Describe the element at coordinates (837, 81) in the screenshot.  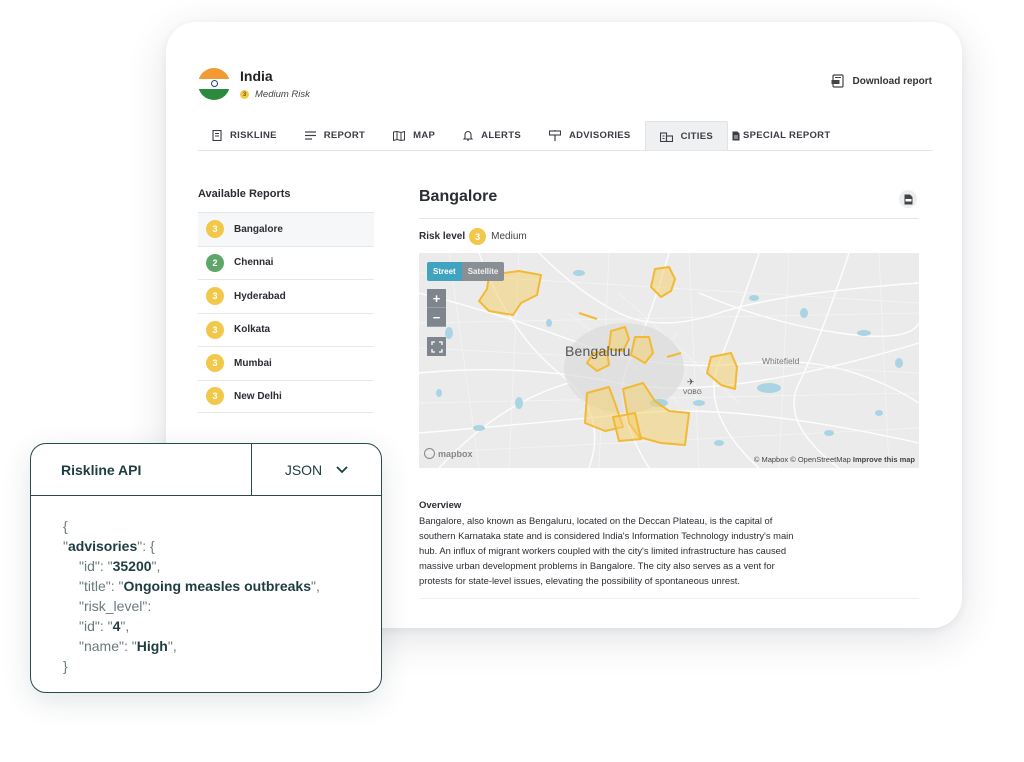
I see `pdf-download-icon` at that location.